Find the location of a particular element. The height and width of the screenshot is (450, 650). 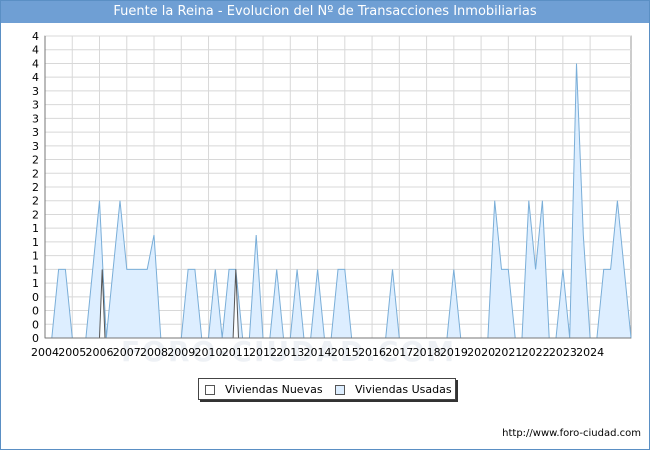

x-tick-label: 2011 is located at coordinates (236, 352).